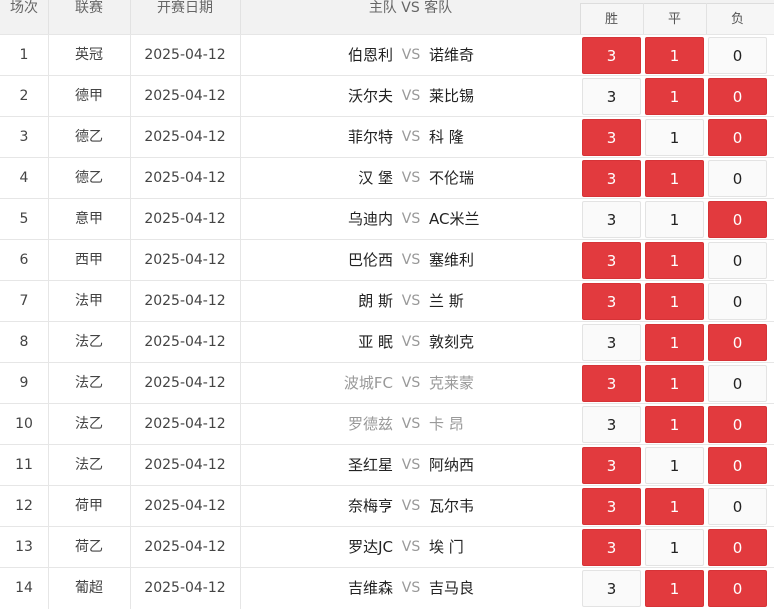  What do you see at coordinates (737, 19) in the screenshot?
I see `header-loss: 负` at bounding box center [737, 19].